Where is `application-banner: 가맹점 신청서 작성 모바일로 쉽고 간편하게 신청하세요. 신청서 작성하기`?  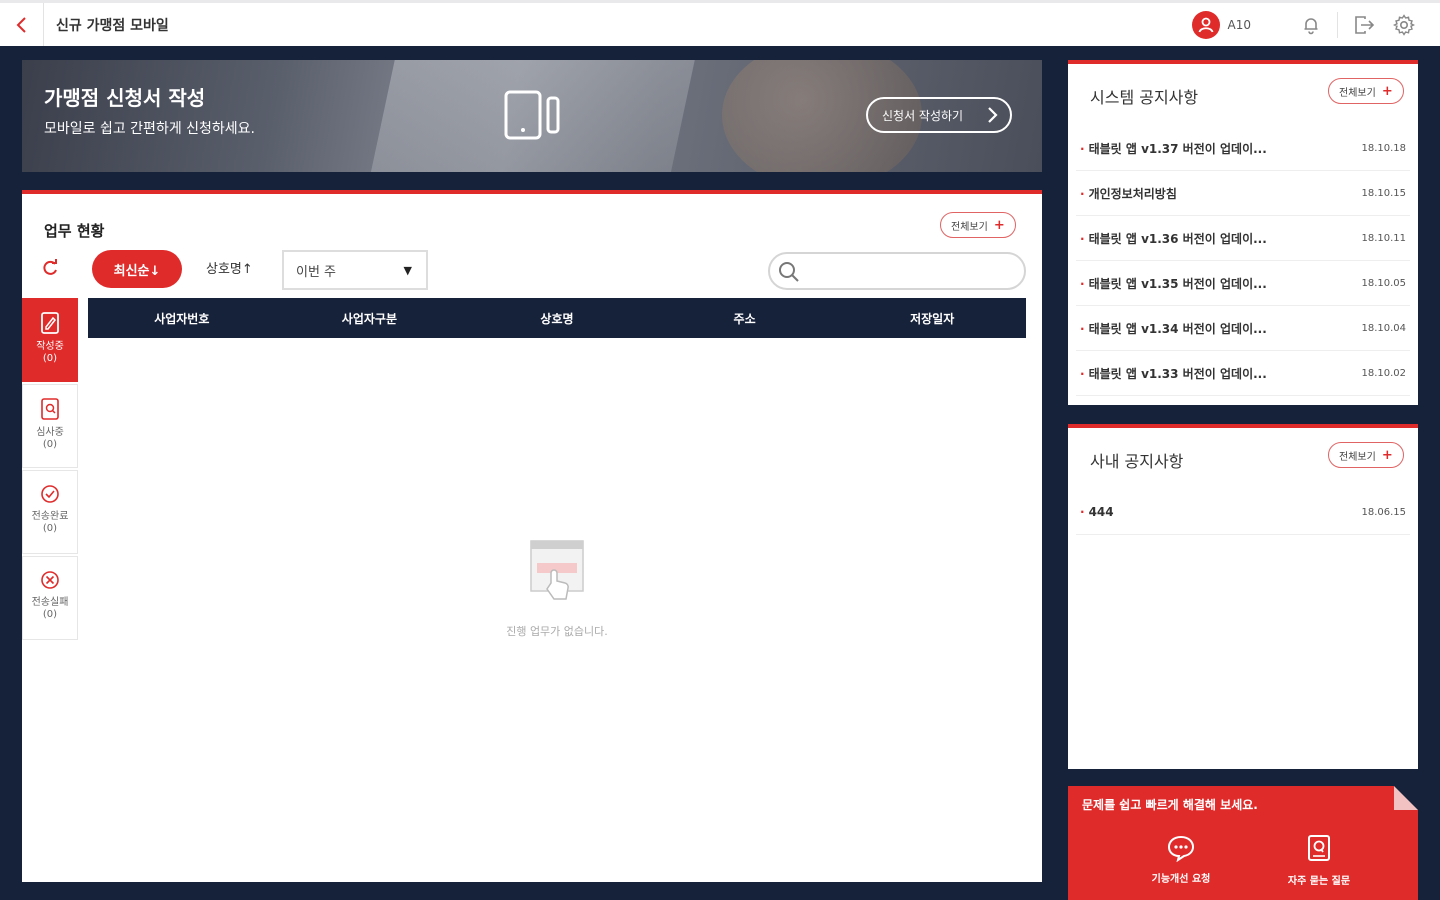
application-banner: 가맹점 신청서 작성 모바일로 쉽고 간편하게 신청하세요. 신청서 작성하기 is located at coordinates (532, 116).